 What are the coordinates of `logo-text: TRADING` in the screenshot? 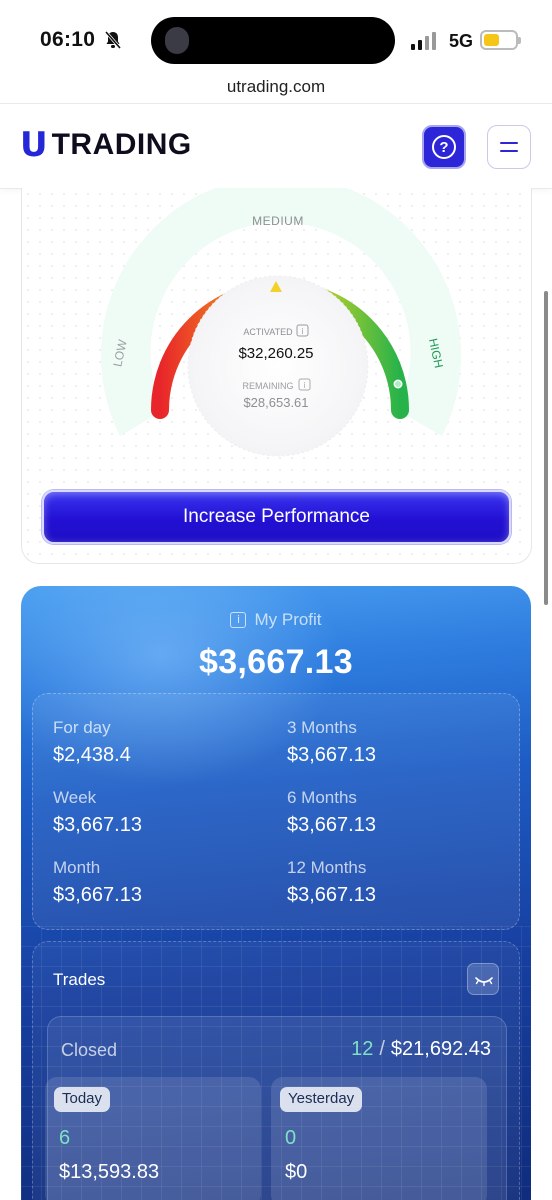 It's located at (121, 144).